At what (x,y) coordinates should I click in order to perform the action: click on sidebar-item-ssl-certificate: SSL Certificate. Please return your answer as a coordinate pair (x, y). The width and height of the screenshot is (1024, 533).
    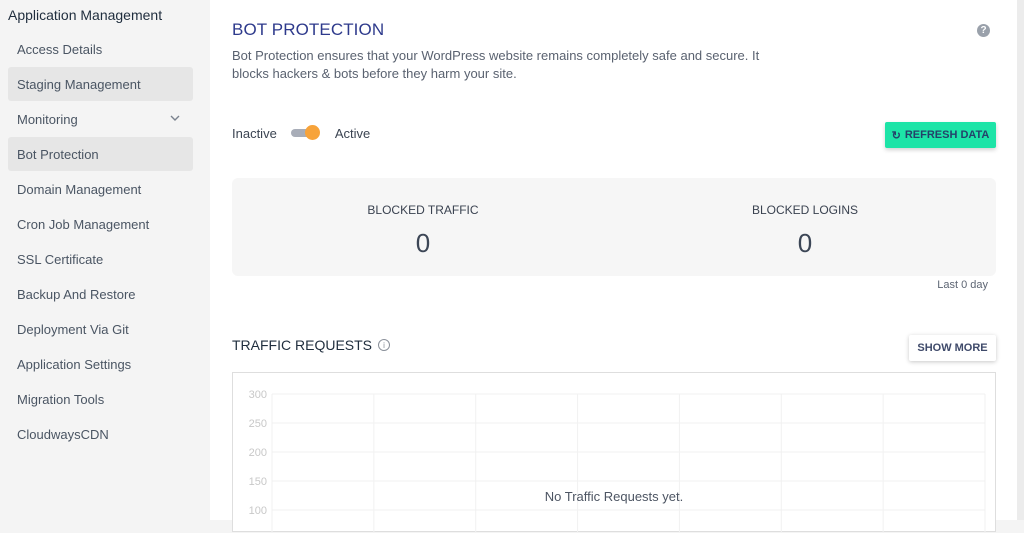
    Looking at the image, I should click on (100, 259).